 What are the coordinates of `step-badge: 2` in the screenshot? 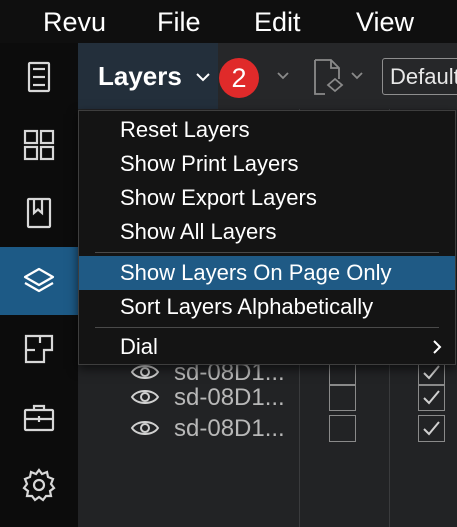 It's located at (239, 78).